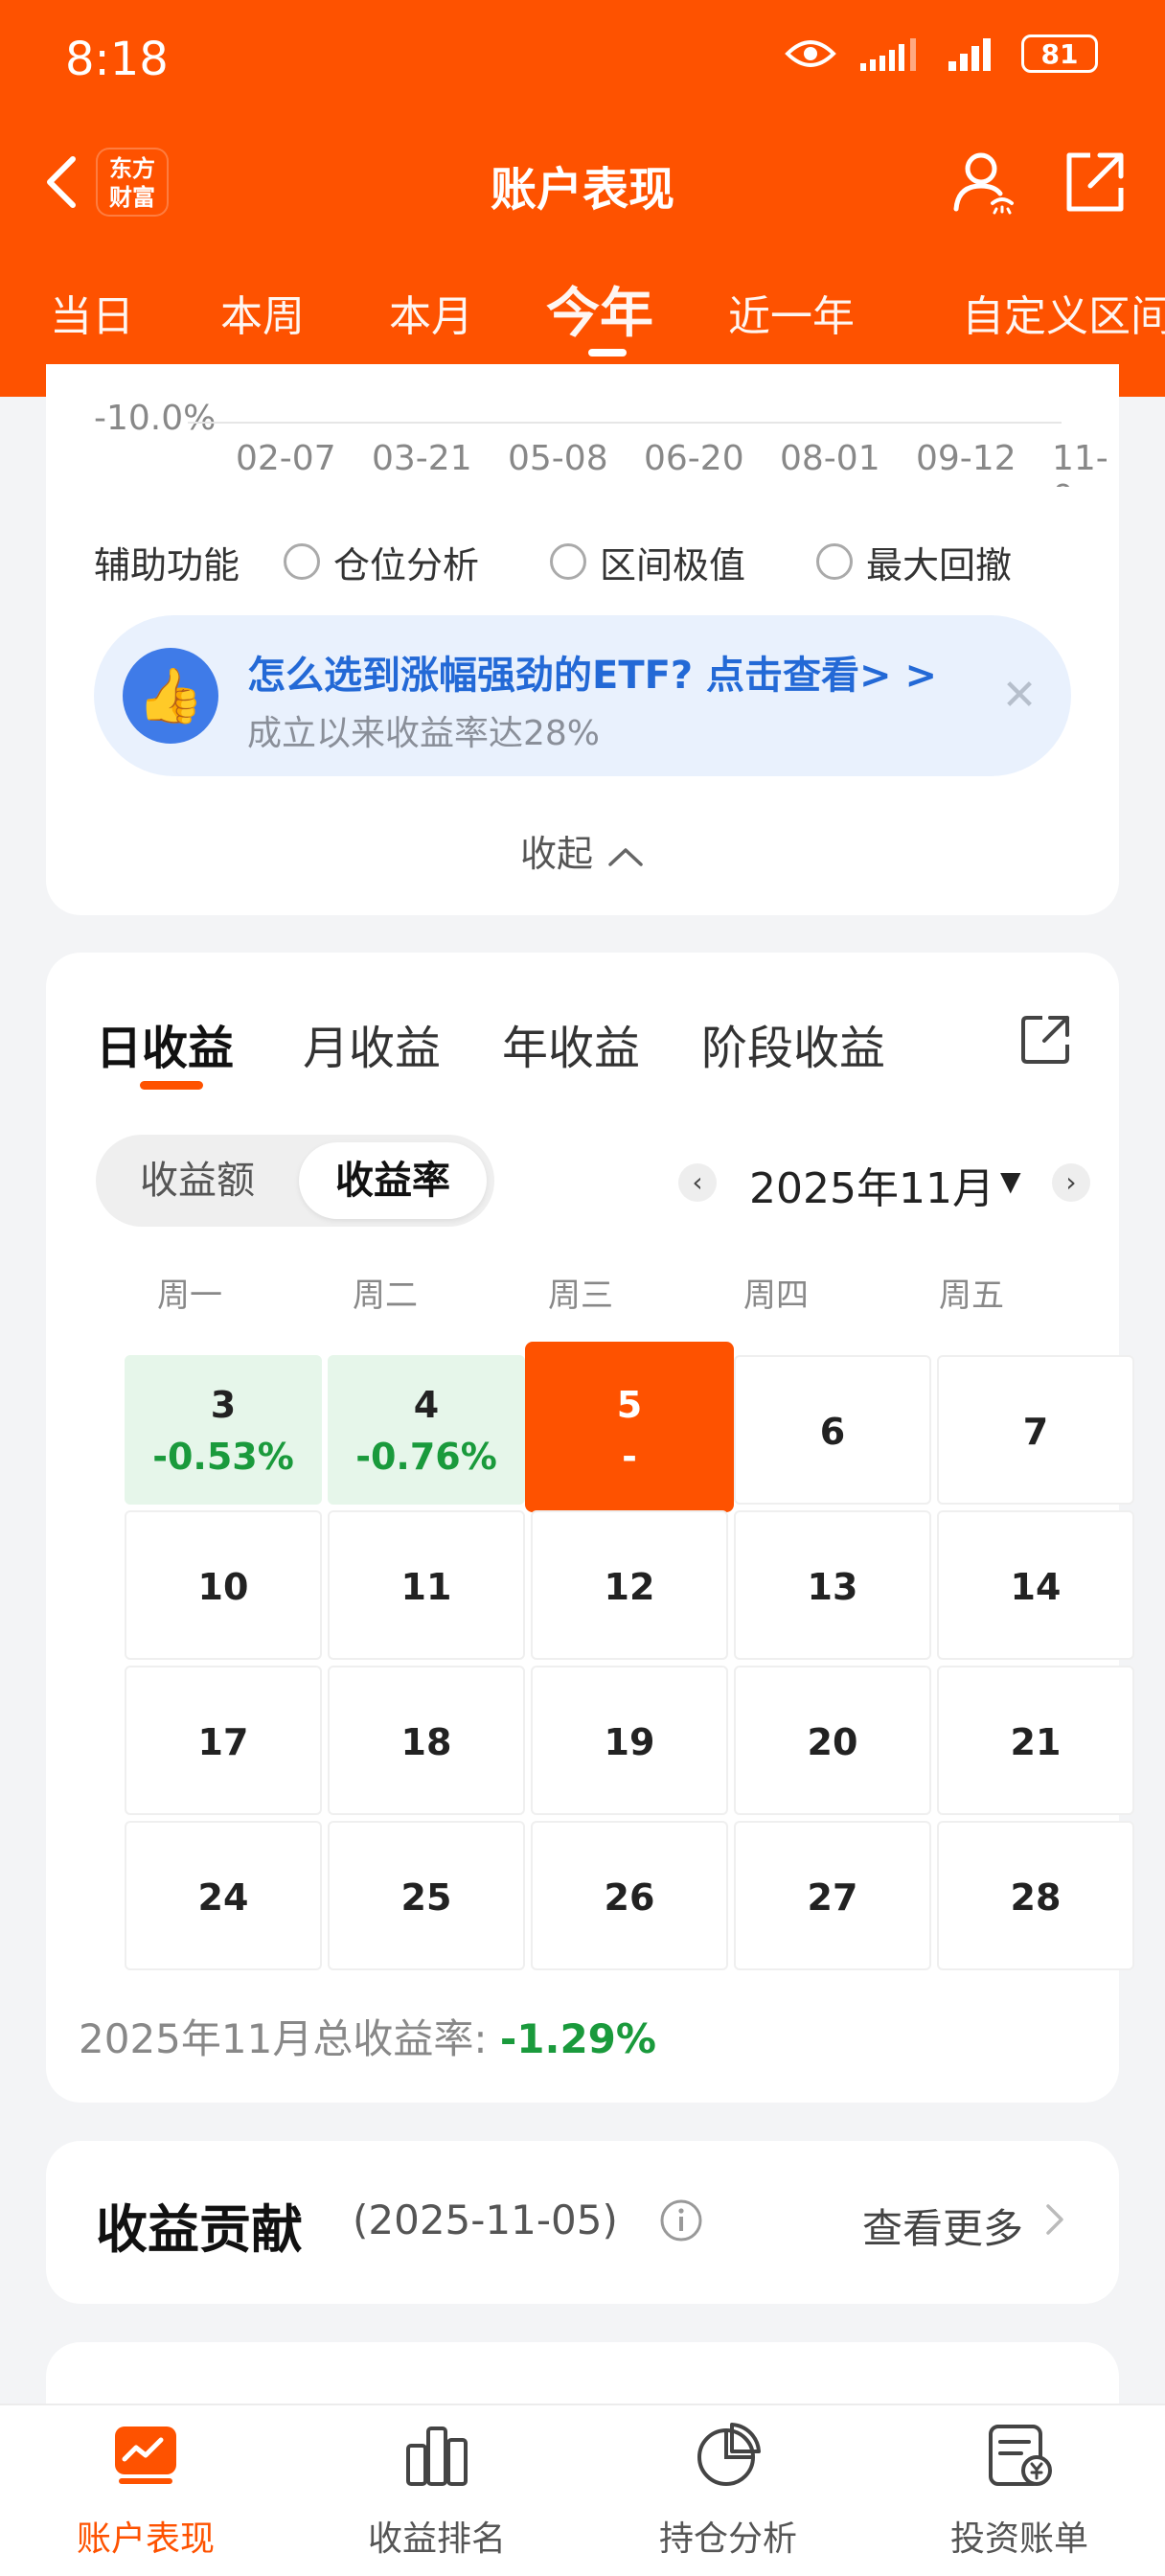  I want to click on calendar-day: 27, so click(832, 1895).